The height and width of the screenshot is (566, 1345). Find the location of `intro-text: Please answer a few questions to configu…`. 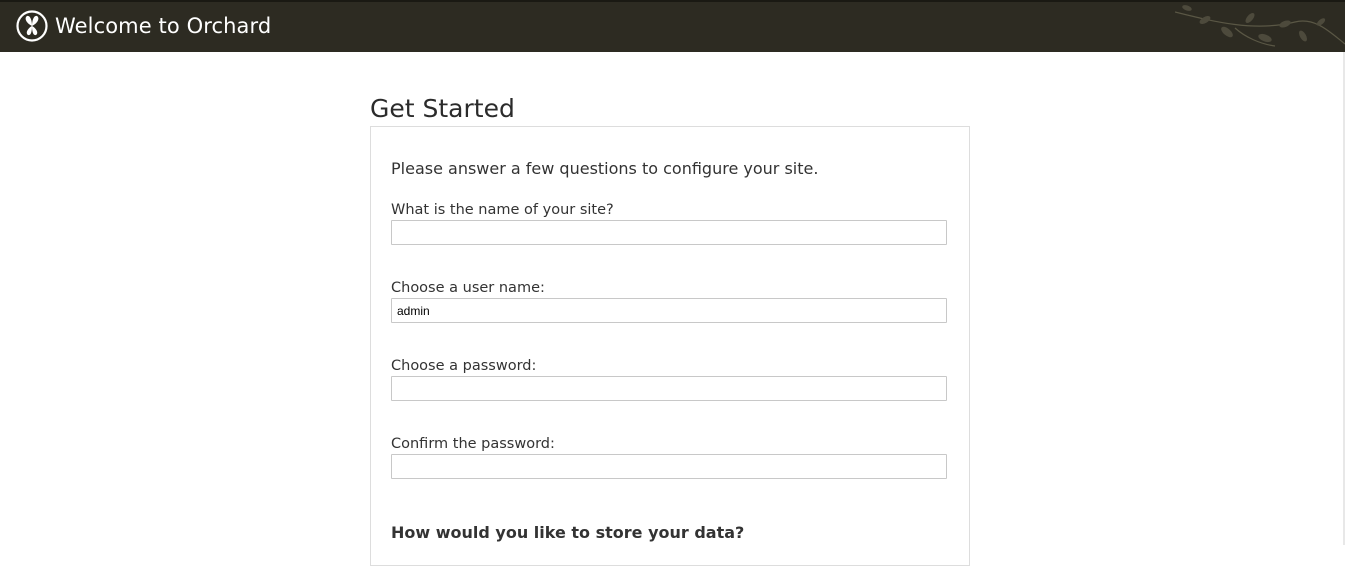

intro-text: Please answer a few questions to configu… is located at coordinates (605, 168).